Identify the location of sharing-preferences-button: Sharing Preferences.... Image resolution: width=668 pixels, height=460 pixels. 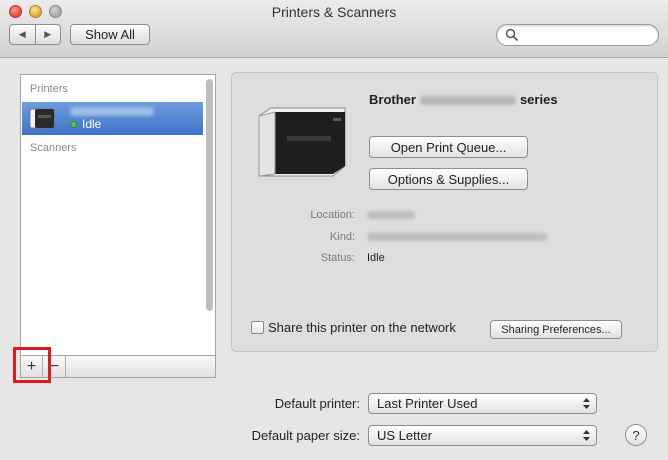
(556, 329).